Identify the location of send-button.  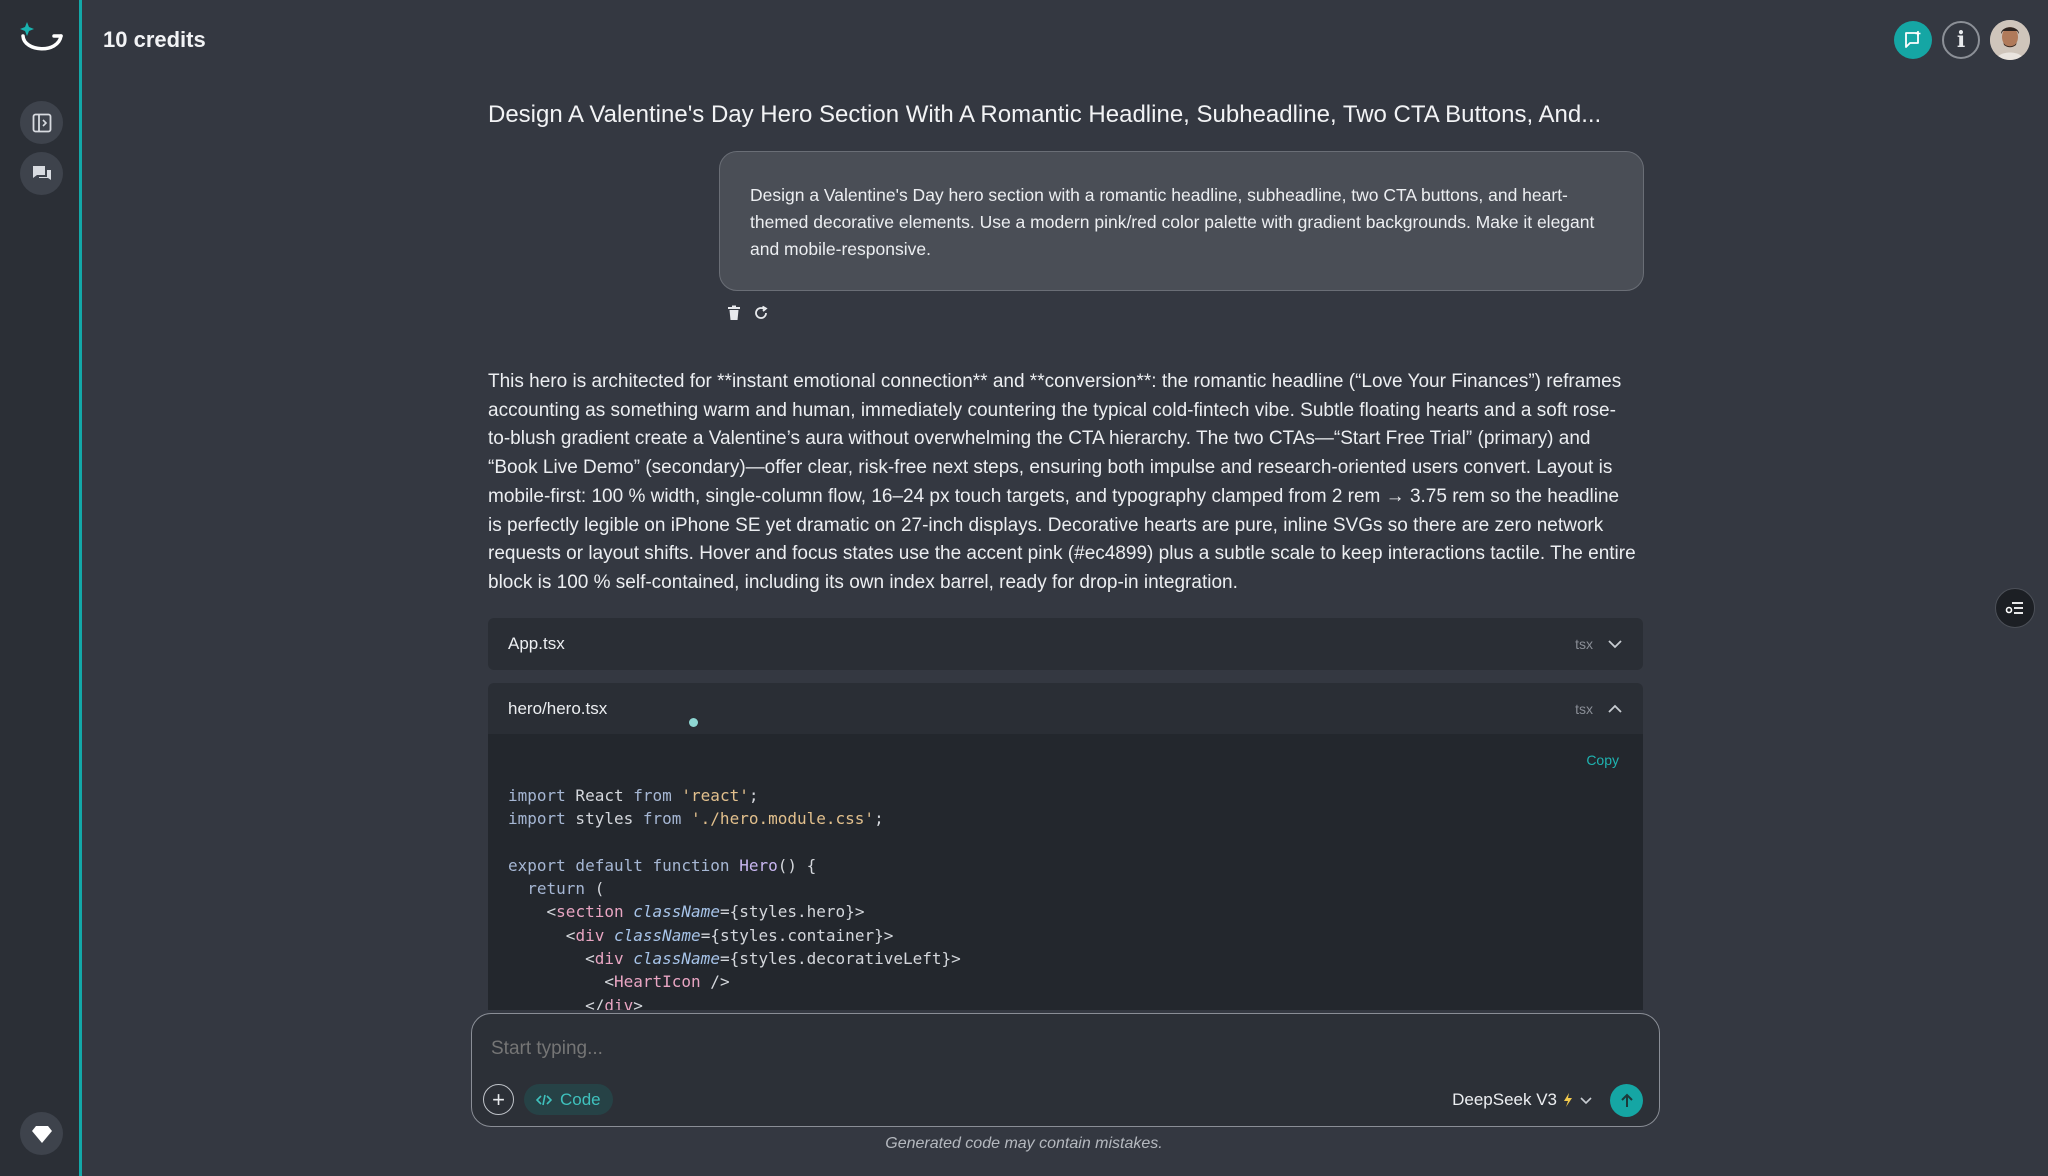
(1626, 1100).